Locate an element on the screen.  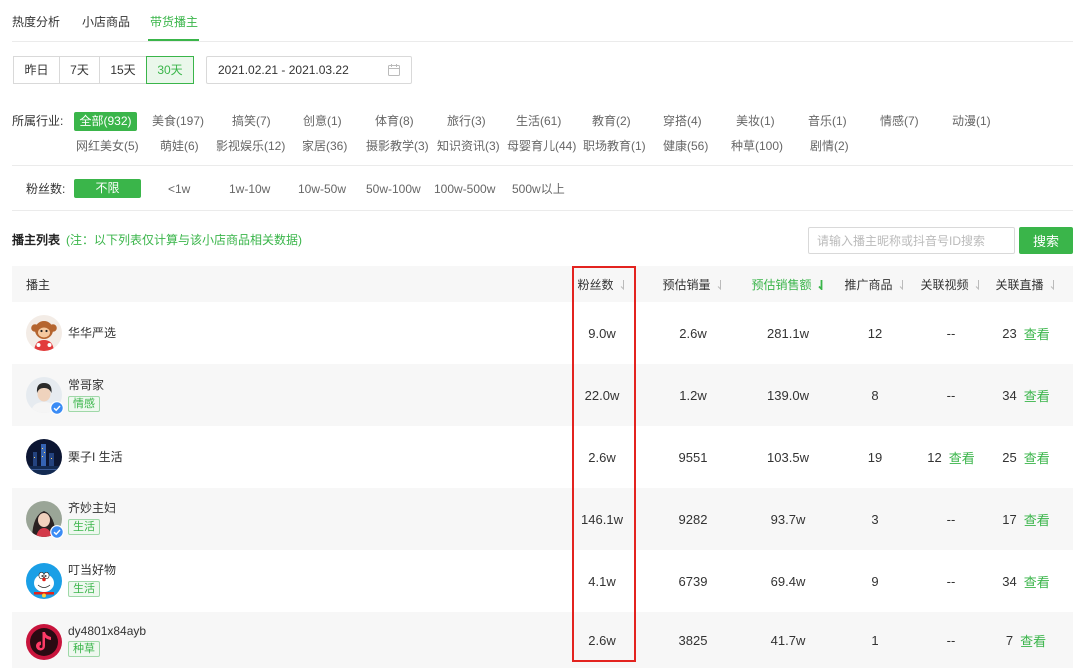
industry-option: 穿搭(4) is located at coordinates (682, 121).